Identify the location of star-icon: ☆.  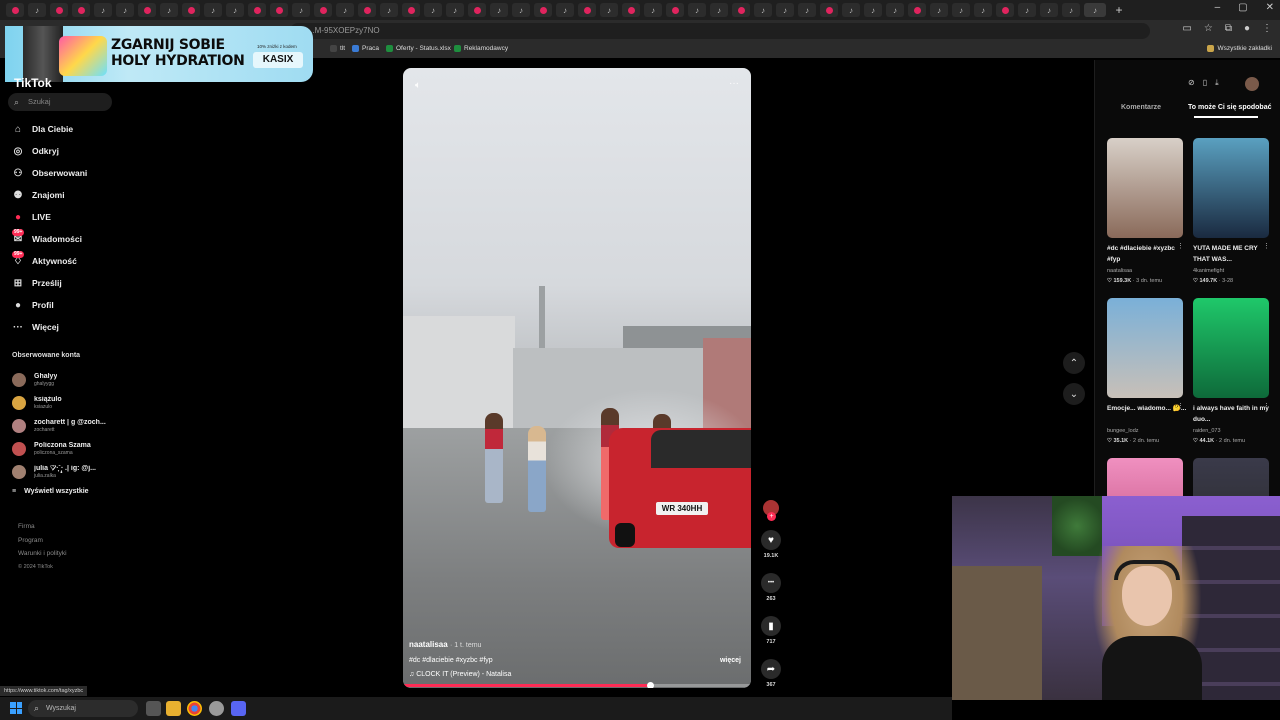
(1208, 28).